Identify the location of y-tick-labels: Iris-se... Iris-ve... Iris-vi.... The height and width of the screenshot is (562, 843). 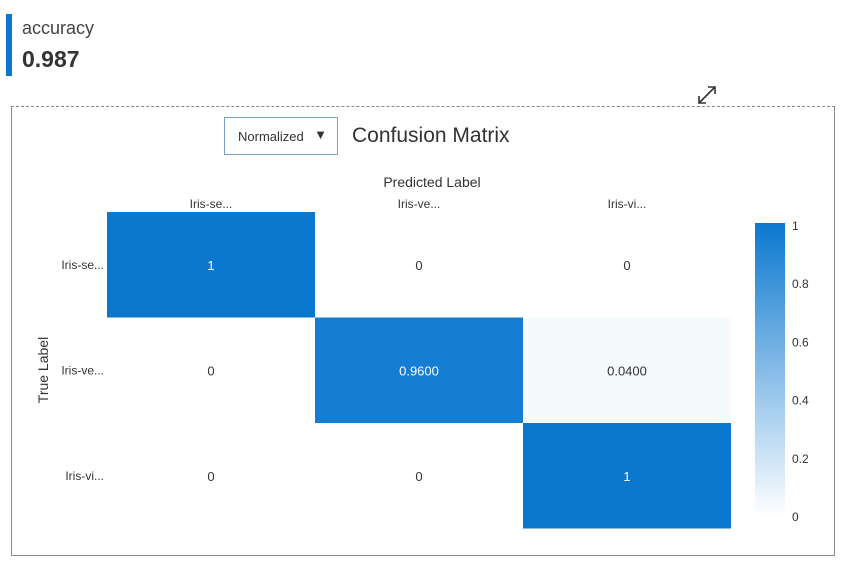
(82, 370).